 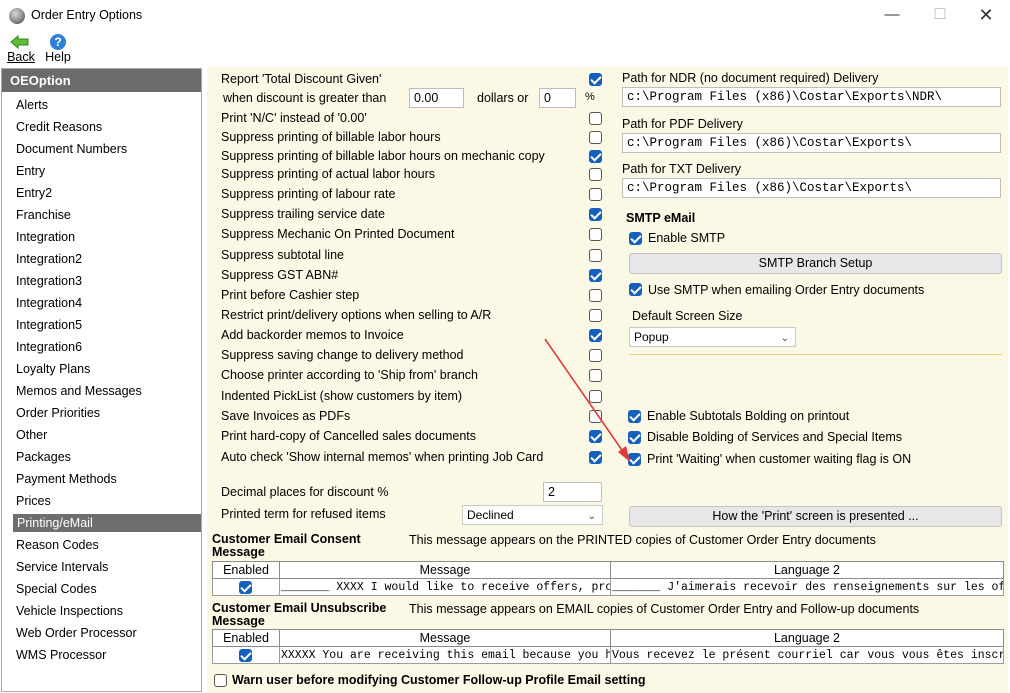 I want to click on decimal-places-label: Decimal places for discount %, so click(x=305, y=492).